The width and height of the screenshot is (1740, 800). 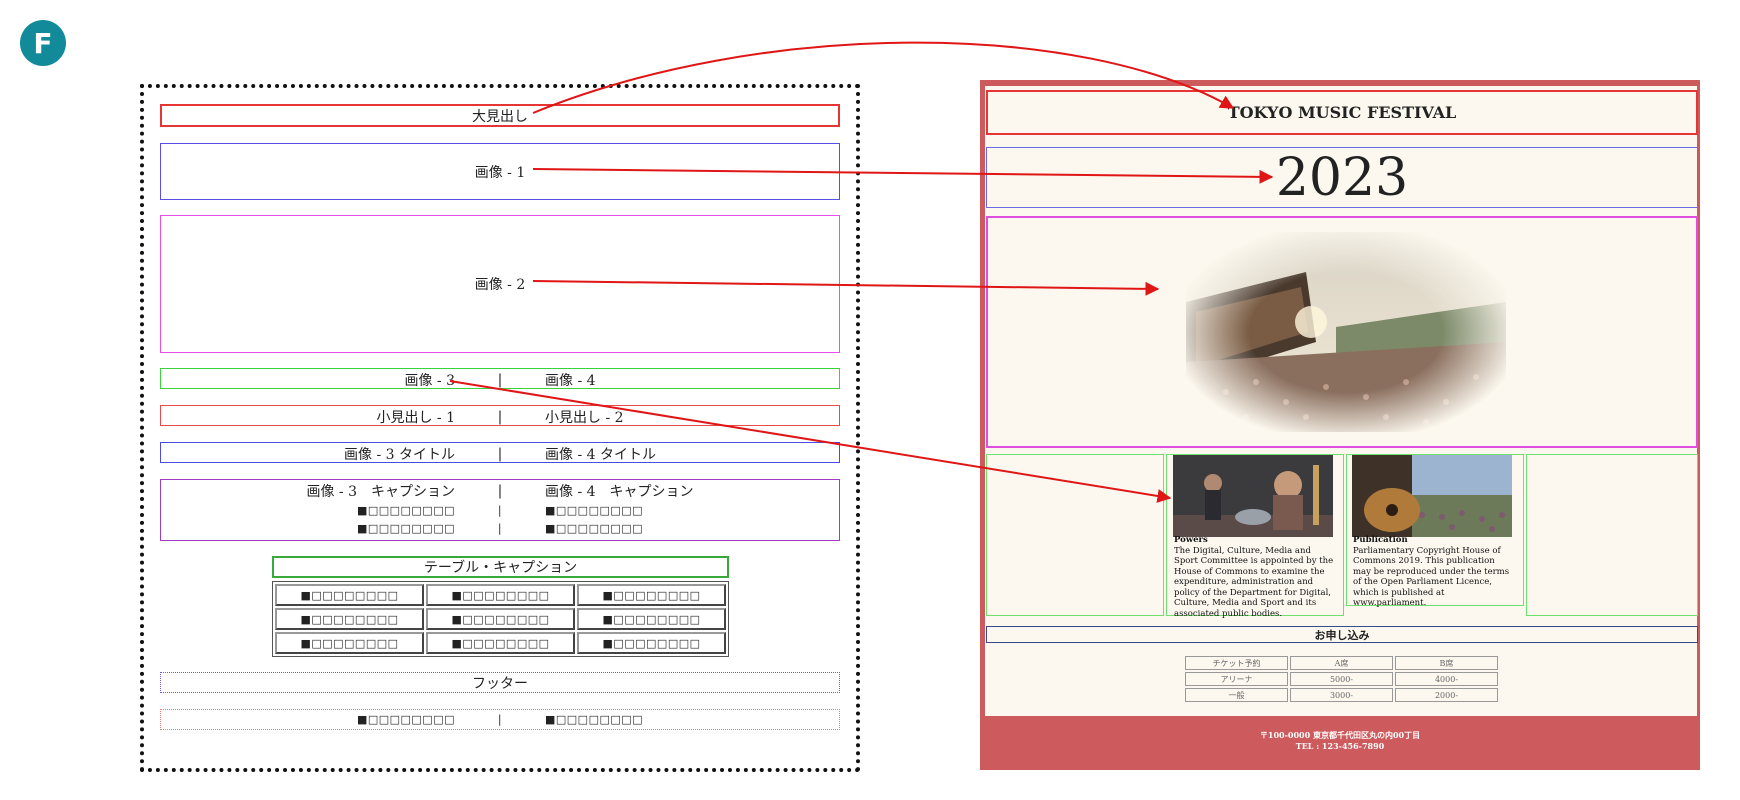 I want to click on wire-image4-caption-label: 画像 - 4 キャプション, so click(x=619, y=492).